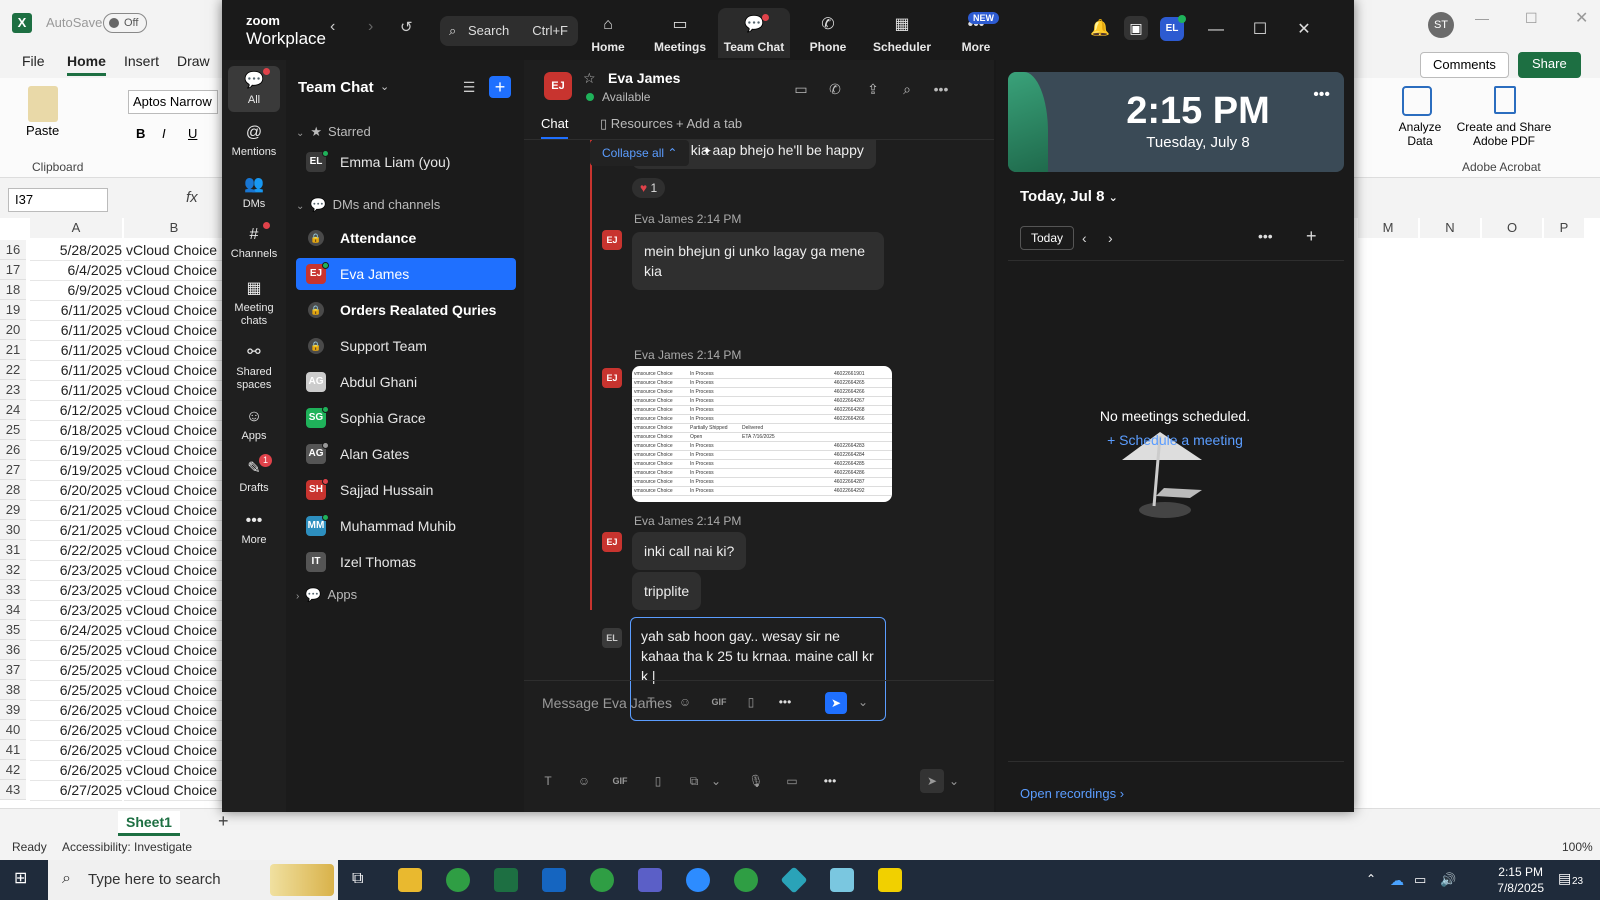  What do you see at coordinates (13, 530) in the screenshot?
I see `row-number: 30` at bounding box center [13, 530].